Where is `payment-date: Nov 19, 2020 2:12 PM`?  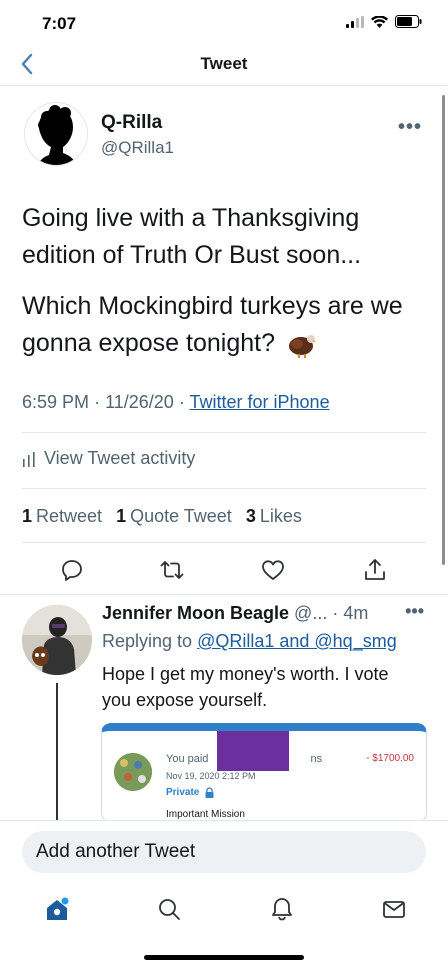
payment-date: Nov 19, 2020 2:12 PM is located at coordinates (211, 776).